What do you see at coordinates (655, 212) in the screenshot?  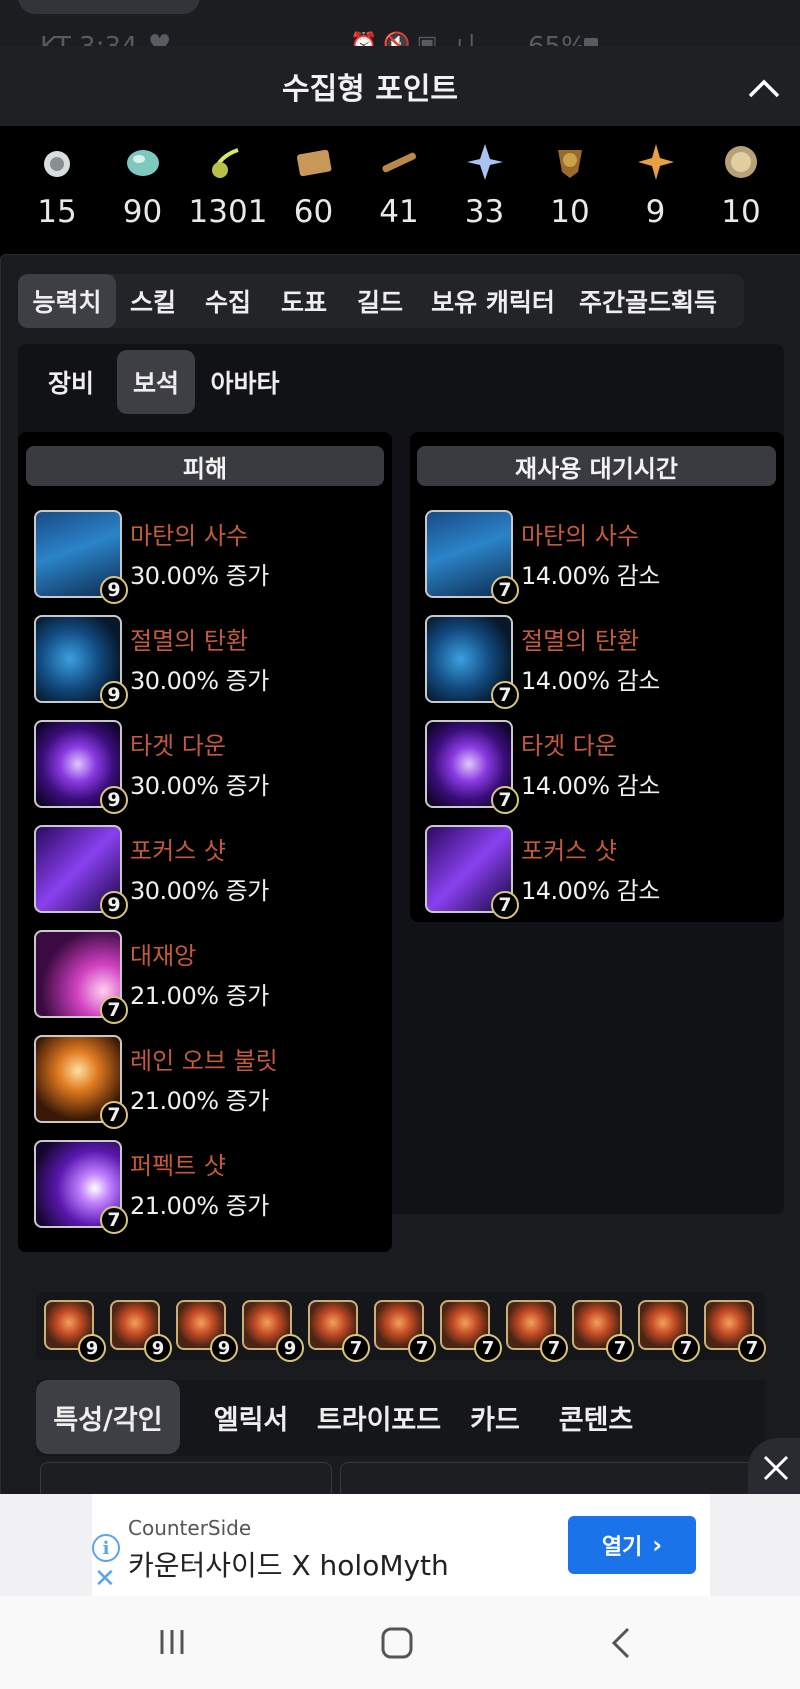 I see `collectible-count: 9` at bounding box center [655, 212].